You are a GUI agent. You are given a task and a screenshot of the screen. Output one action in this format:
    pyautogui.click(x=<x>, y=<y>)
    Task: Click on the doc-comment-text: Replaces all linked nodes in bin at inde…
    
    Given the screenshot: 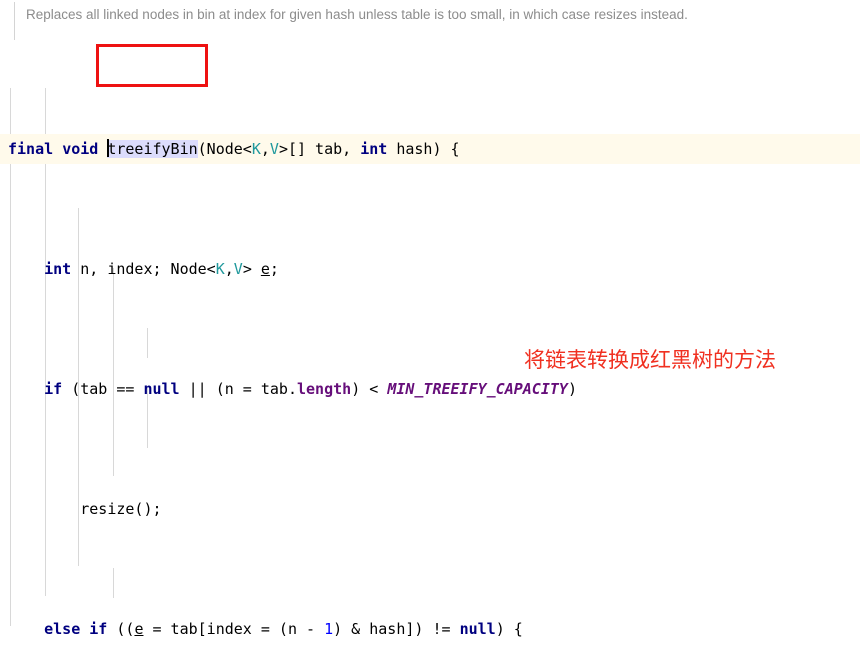 What is the action you would take?
    pyautogui.click(x=357, y=14)
    